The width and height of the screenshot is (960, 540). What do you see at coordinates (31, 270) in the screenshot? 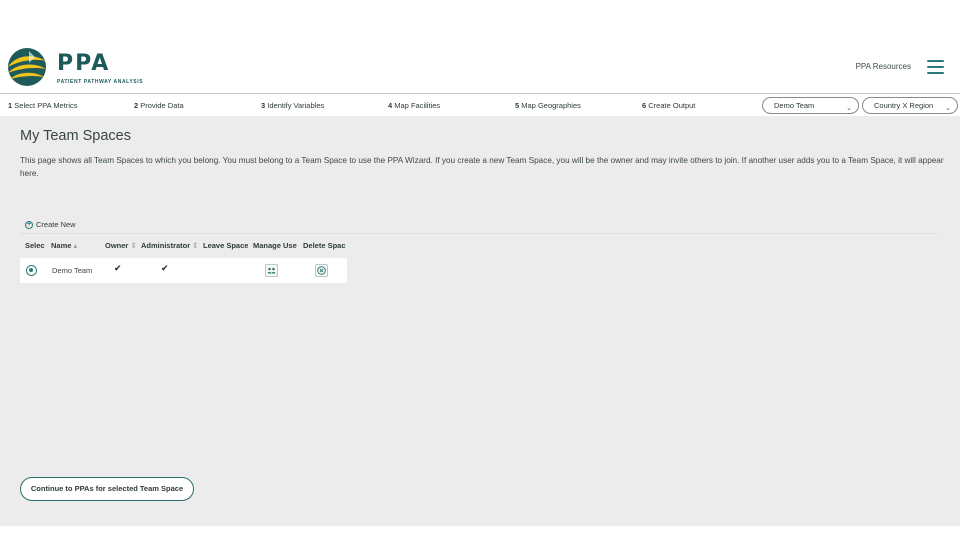
I see `team-select-radio` at bounding box center [31, 270].